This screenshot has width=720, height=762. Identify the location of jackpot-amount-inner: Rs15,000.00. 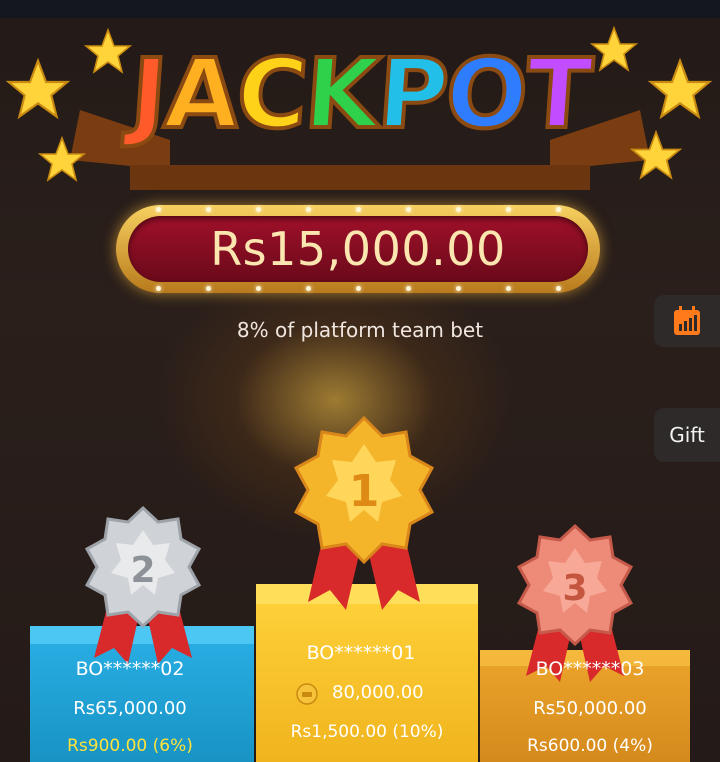
(358, 249).